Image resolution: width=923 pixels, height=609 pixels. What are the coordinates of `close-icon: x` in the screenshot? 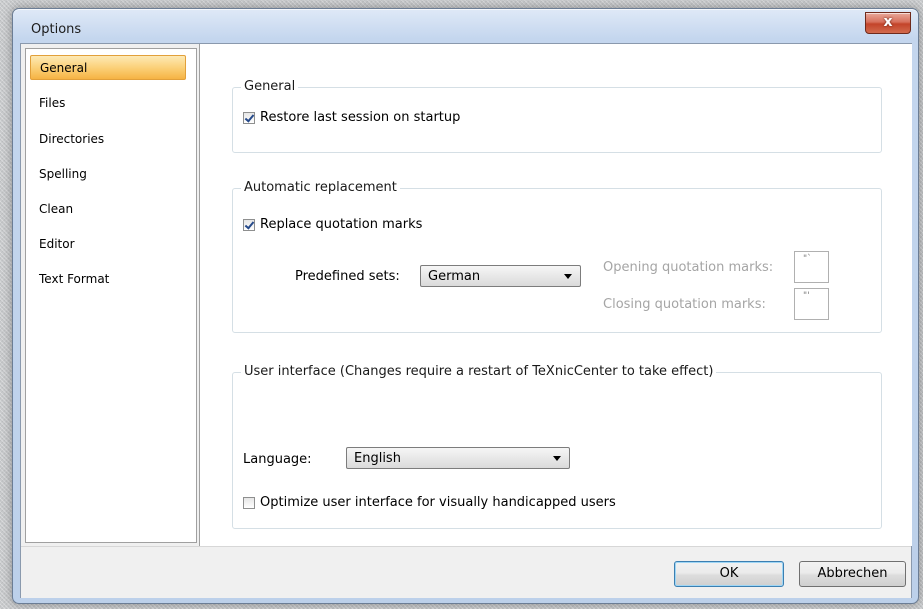 It's located at (888, 22).